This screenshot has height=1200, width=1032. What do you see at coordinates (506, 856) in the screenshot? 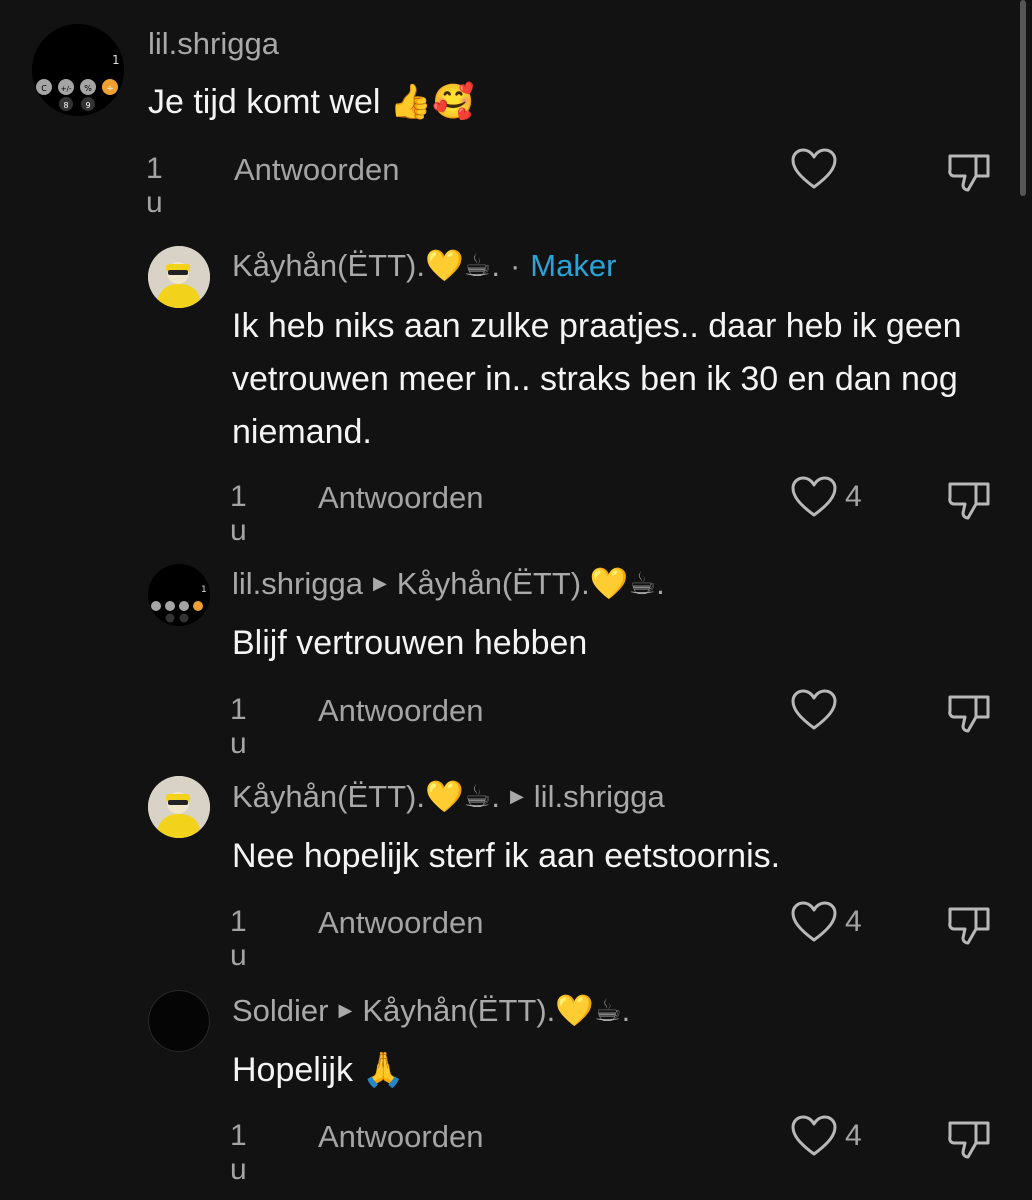
I see `comment-text: Nee hopelijk sterf ik aan eetstoornis.` at bounding box center [506, 856].